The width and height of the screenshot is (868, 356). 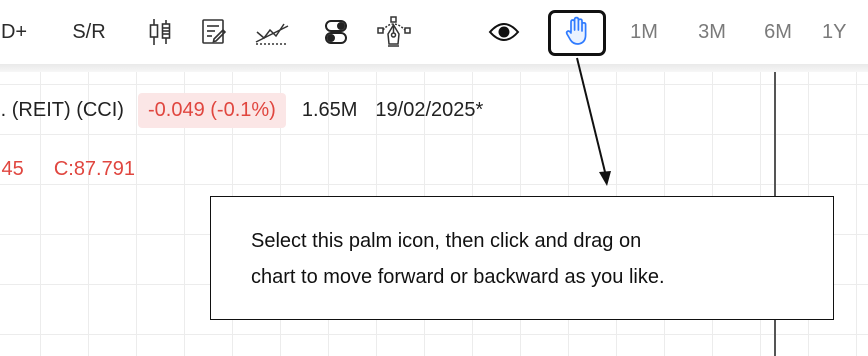 I want to click on range-1y-label: 1Y, so click(x=834, y=31).